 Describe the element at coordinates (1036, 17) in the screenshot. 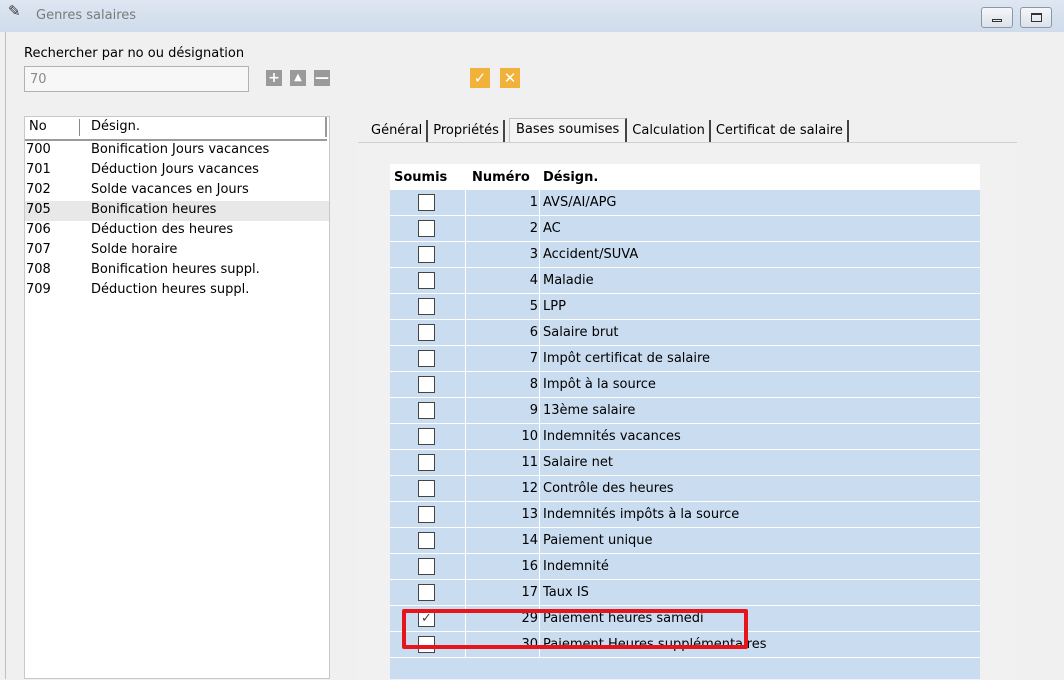

I see `restore-button` at that location.